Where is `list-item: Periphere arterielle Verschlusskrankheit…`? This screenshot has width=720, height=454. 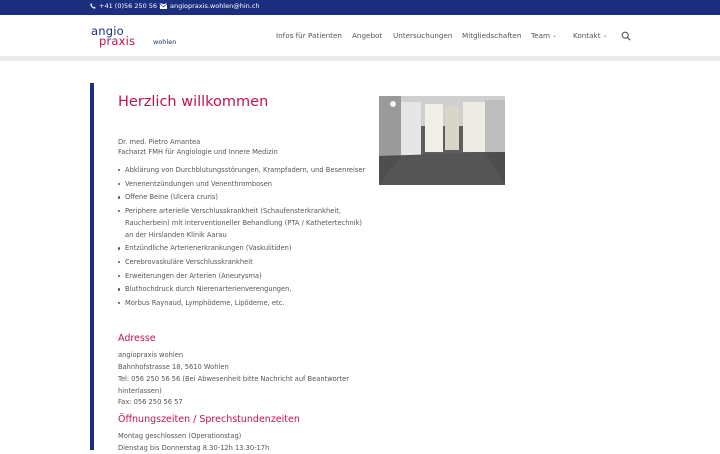
list-item: Periphere arterielle Verschlusskrankheit… is located at coordinates (243, 223).